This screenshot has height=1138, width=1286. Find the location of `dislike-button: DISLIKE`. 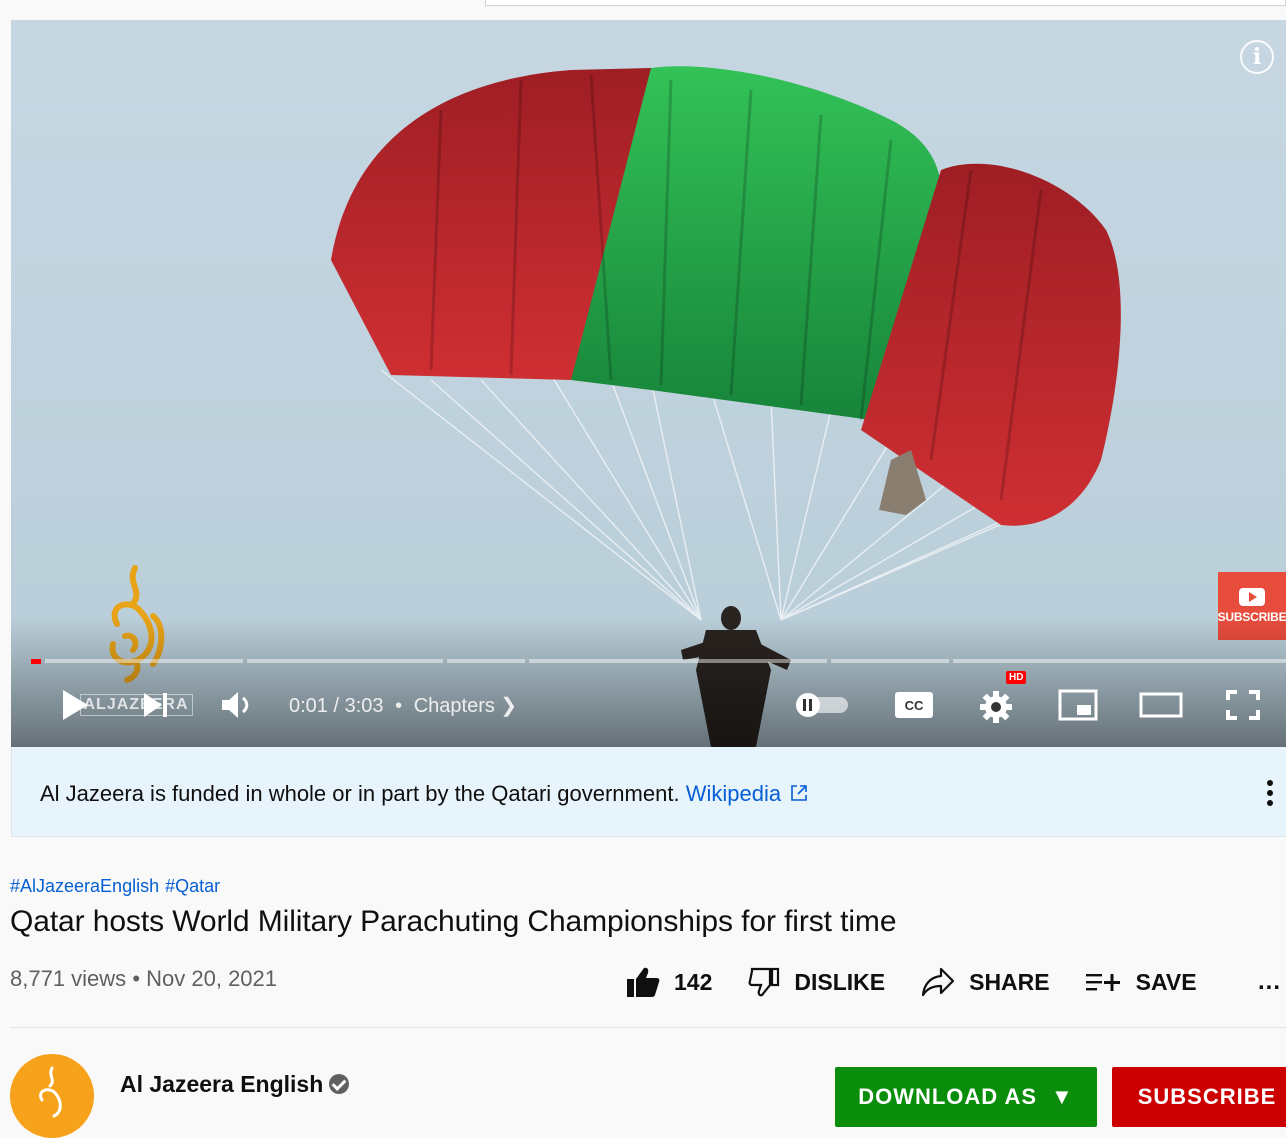

dislike-button: DISLIKE is located at coordinates (816, 982).